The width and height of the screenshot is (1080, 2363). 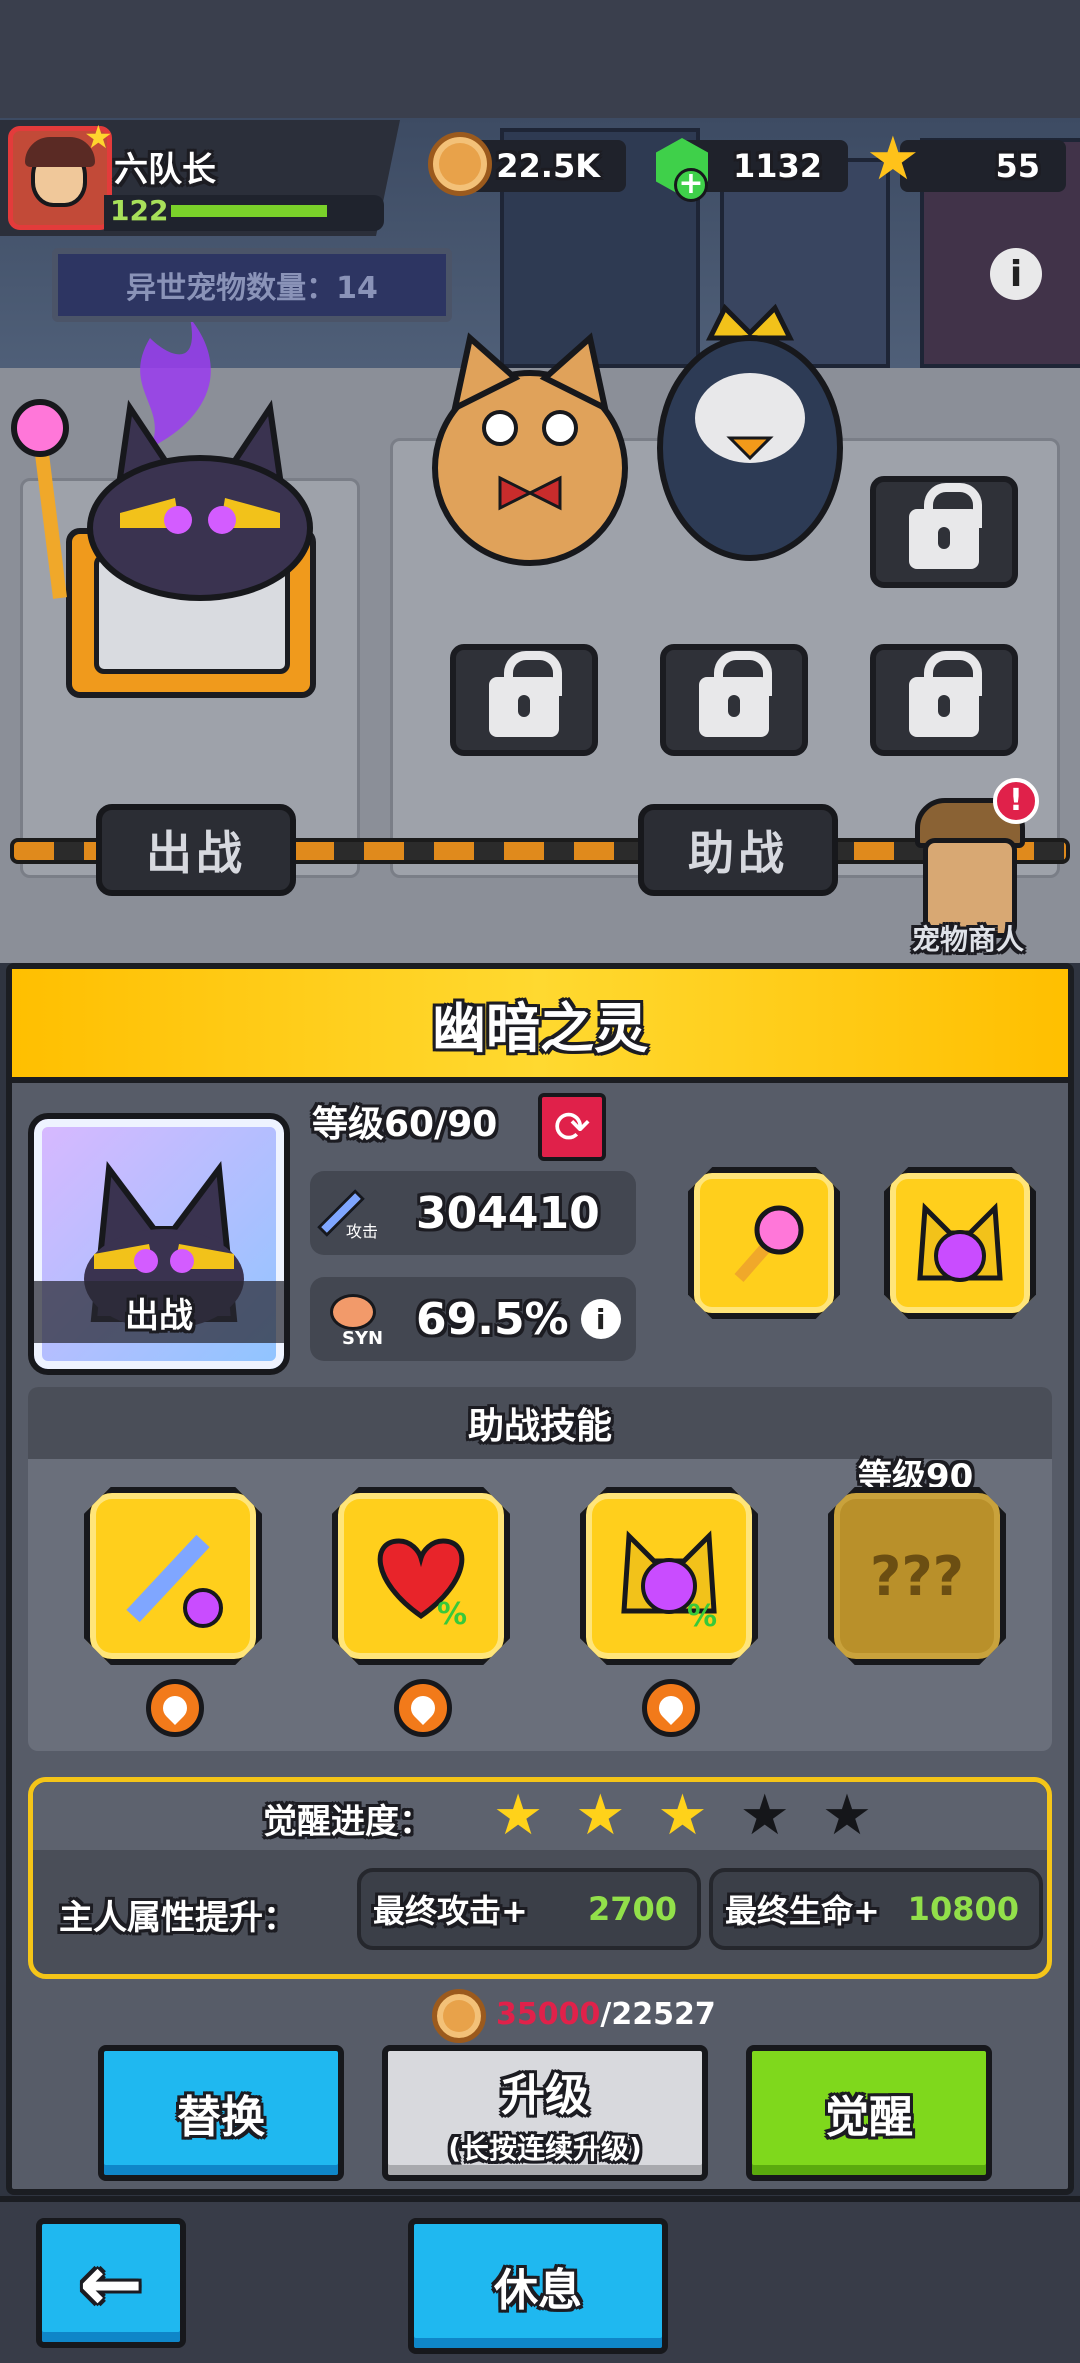 I want to click on owner-bonus-label: 主人属性提升：, so click(x=178, y=1918).